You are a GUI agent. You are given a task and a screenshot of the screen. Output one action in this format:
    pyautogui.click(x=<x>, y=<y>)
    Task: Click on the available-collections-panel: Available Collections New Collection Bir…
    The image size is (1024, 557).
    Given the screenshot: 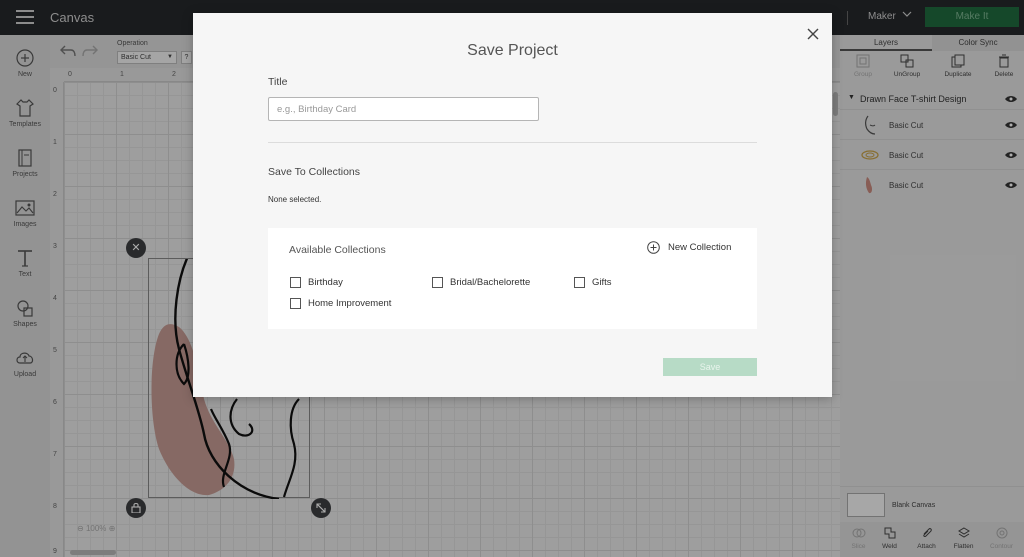 What is the action you would take?
    pyautogui.click(x=512, y=278)
    